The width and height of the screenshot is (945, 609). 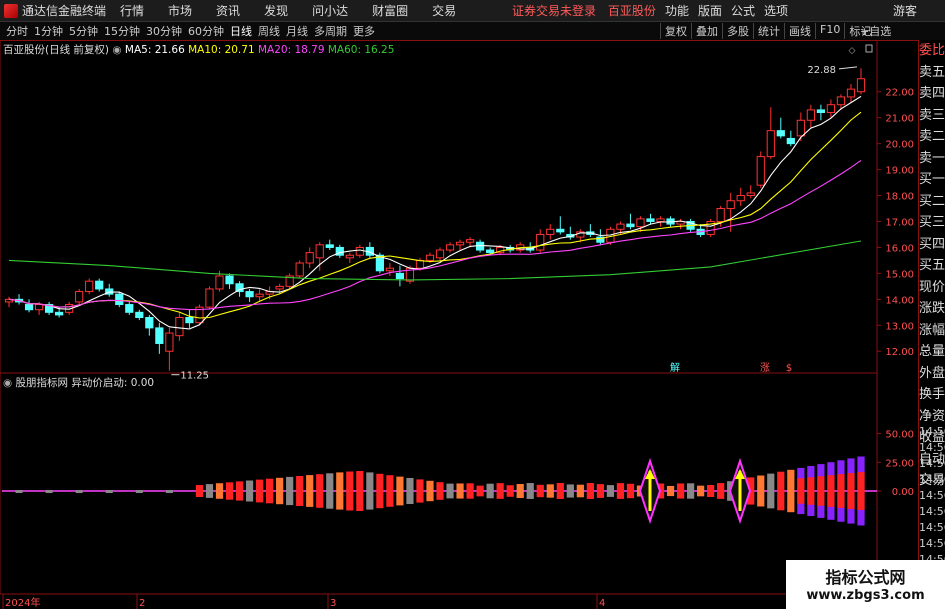 I want to click on period-15min: 15分钟, so click(x=122, y=31).